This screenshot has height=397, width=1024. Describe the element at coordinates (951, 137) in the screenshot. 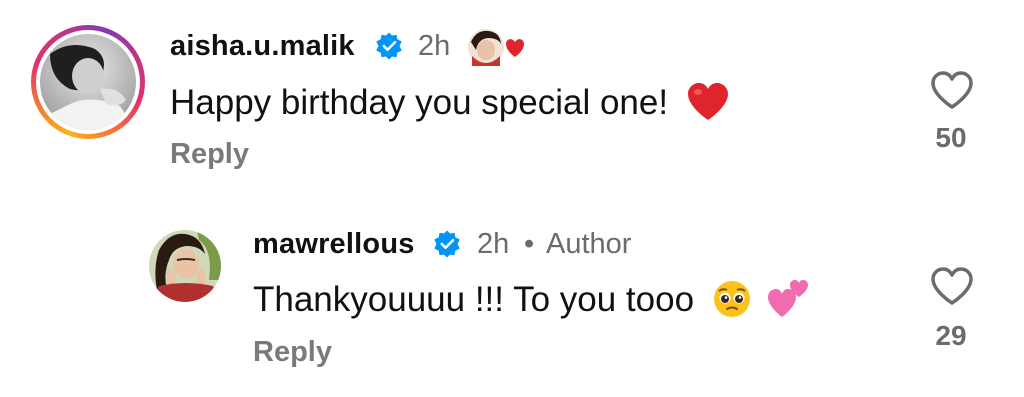

I see `like-count: 50` at that location.